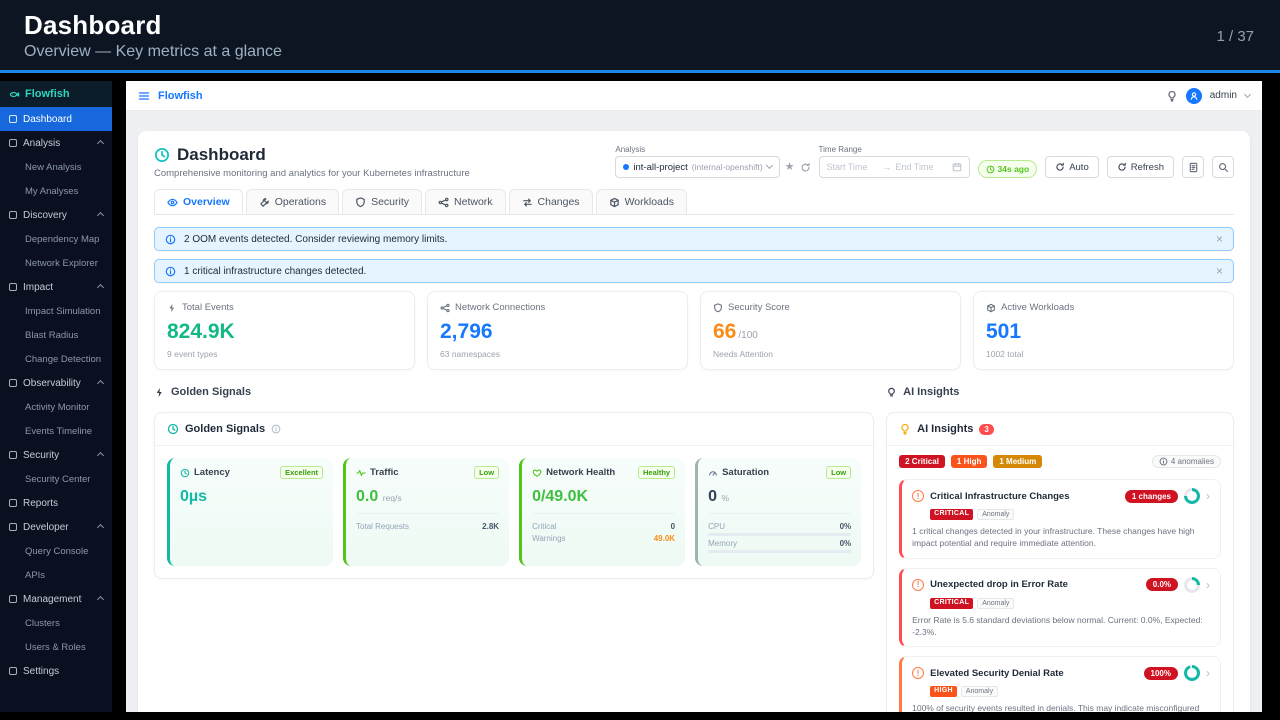  I want to click on metric-sub: Needs Attention, so click(743, 354).